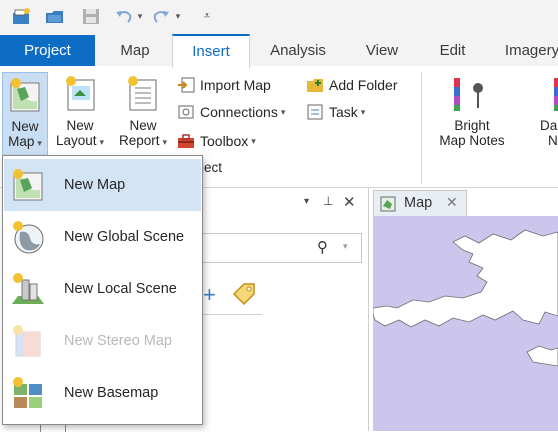  I want to click on tab-analysis: Analysis, so click(298, 51).